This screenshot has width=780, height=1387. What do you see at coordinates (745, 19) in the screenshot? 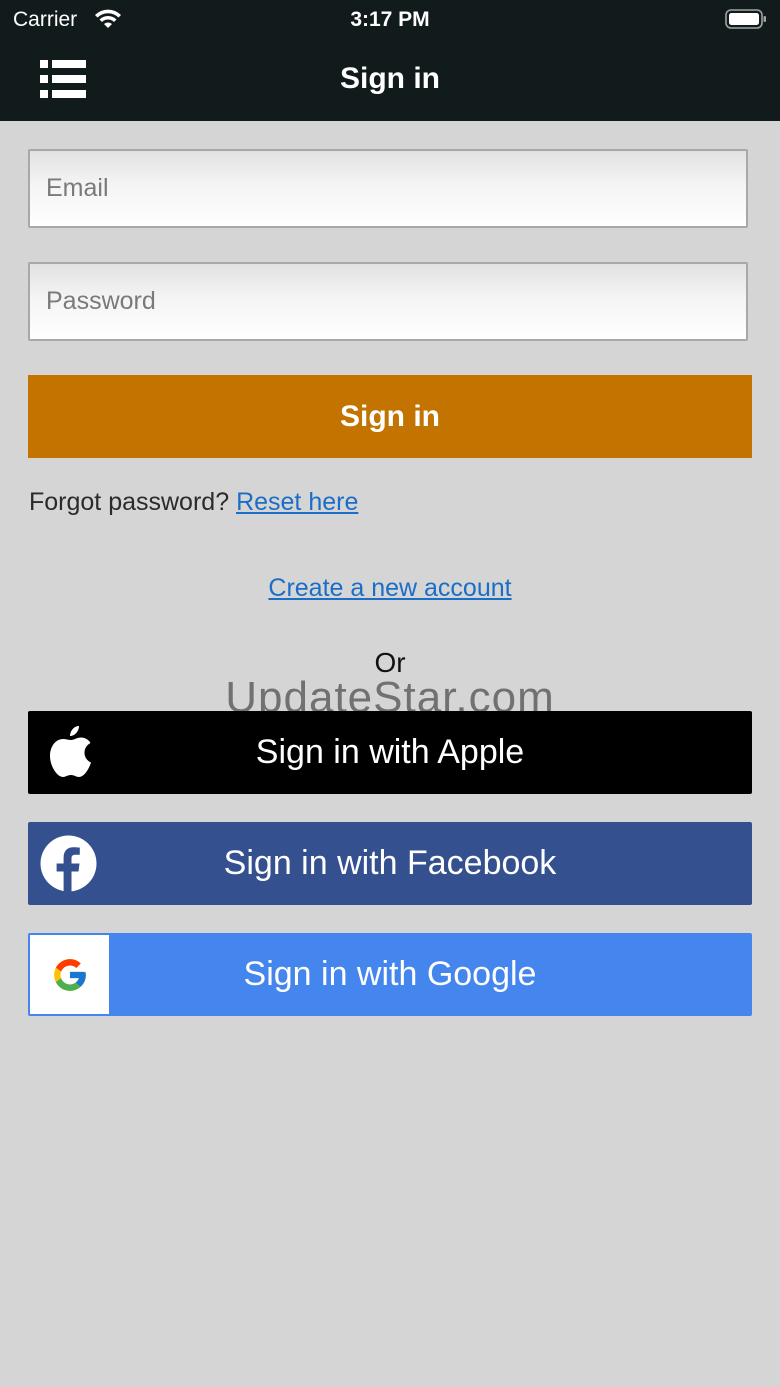
I see `battery-icon` at bounding box center [745, 19].